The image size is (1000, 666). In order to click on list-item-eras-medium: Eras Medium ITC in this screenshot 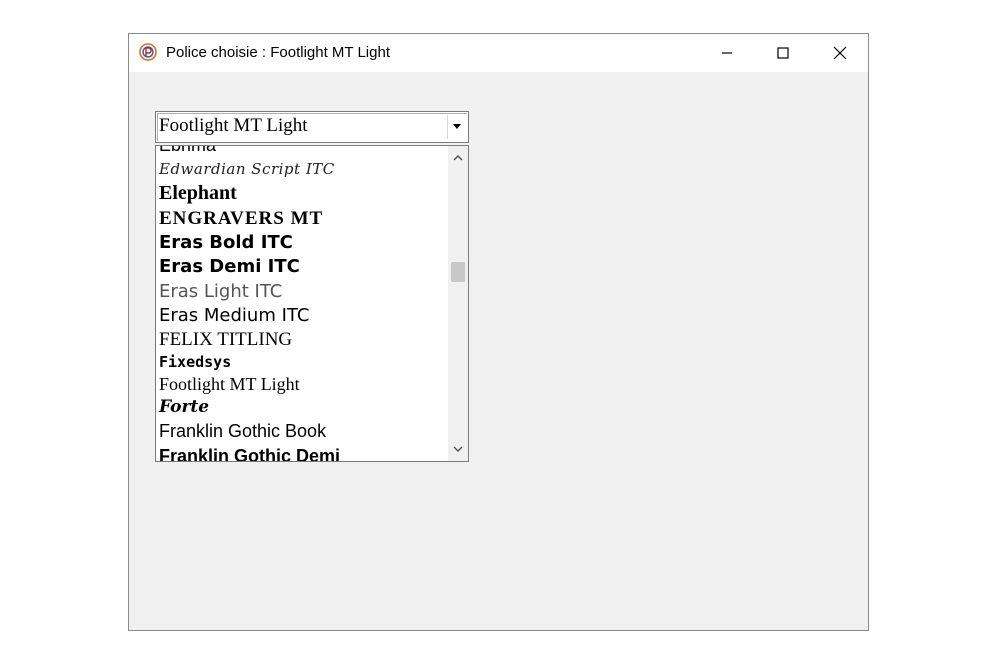, I will do `click(301, 316)`.